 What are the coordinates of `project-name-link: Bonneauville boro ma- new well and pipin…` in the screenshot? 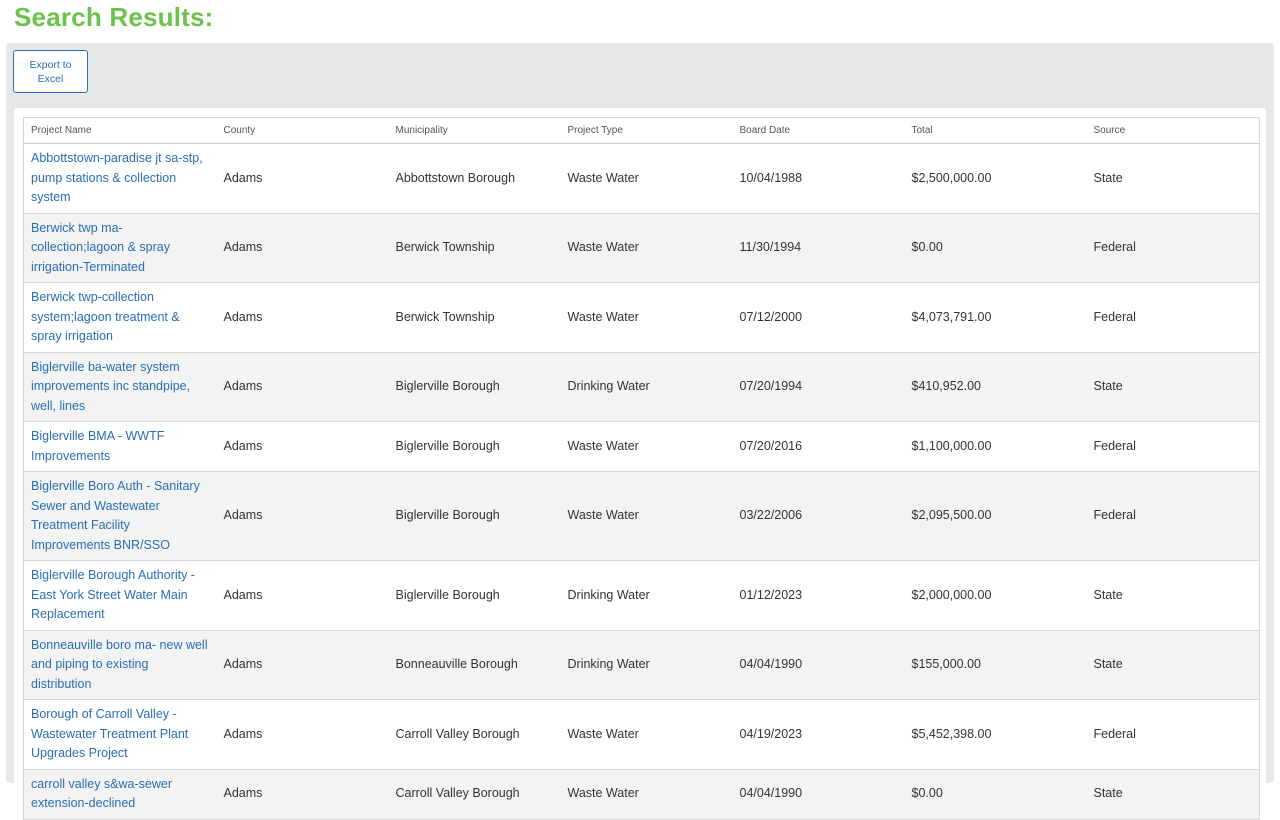 It's located at (124, 665).